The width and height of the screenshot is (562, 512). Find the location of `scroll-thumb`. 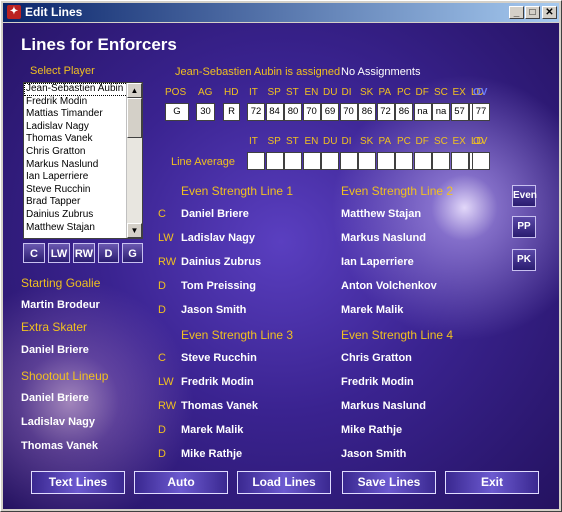

scroll-thumb is located at coordinates (134, 118).